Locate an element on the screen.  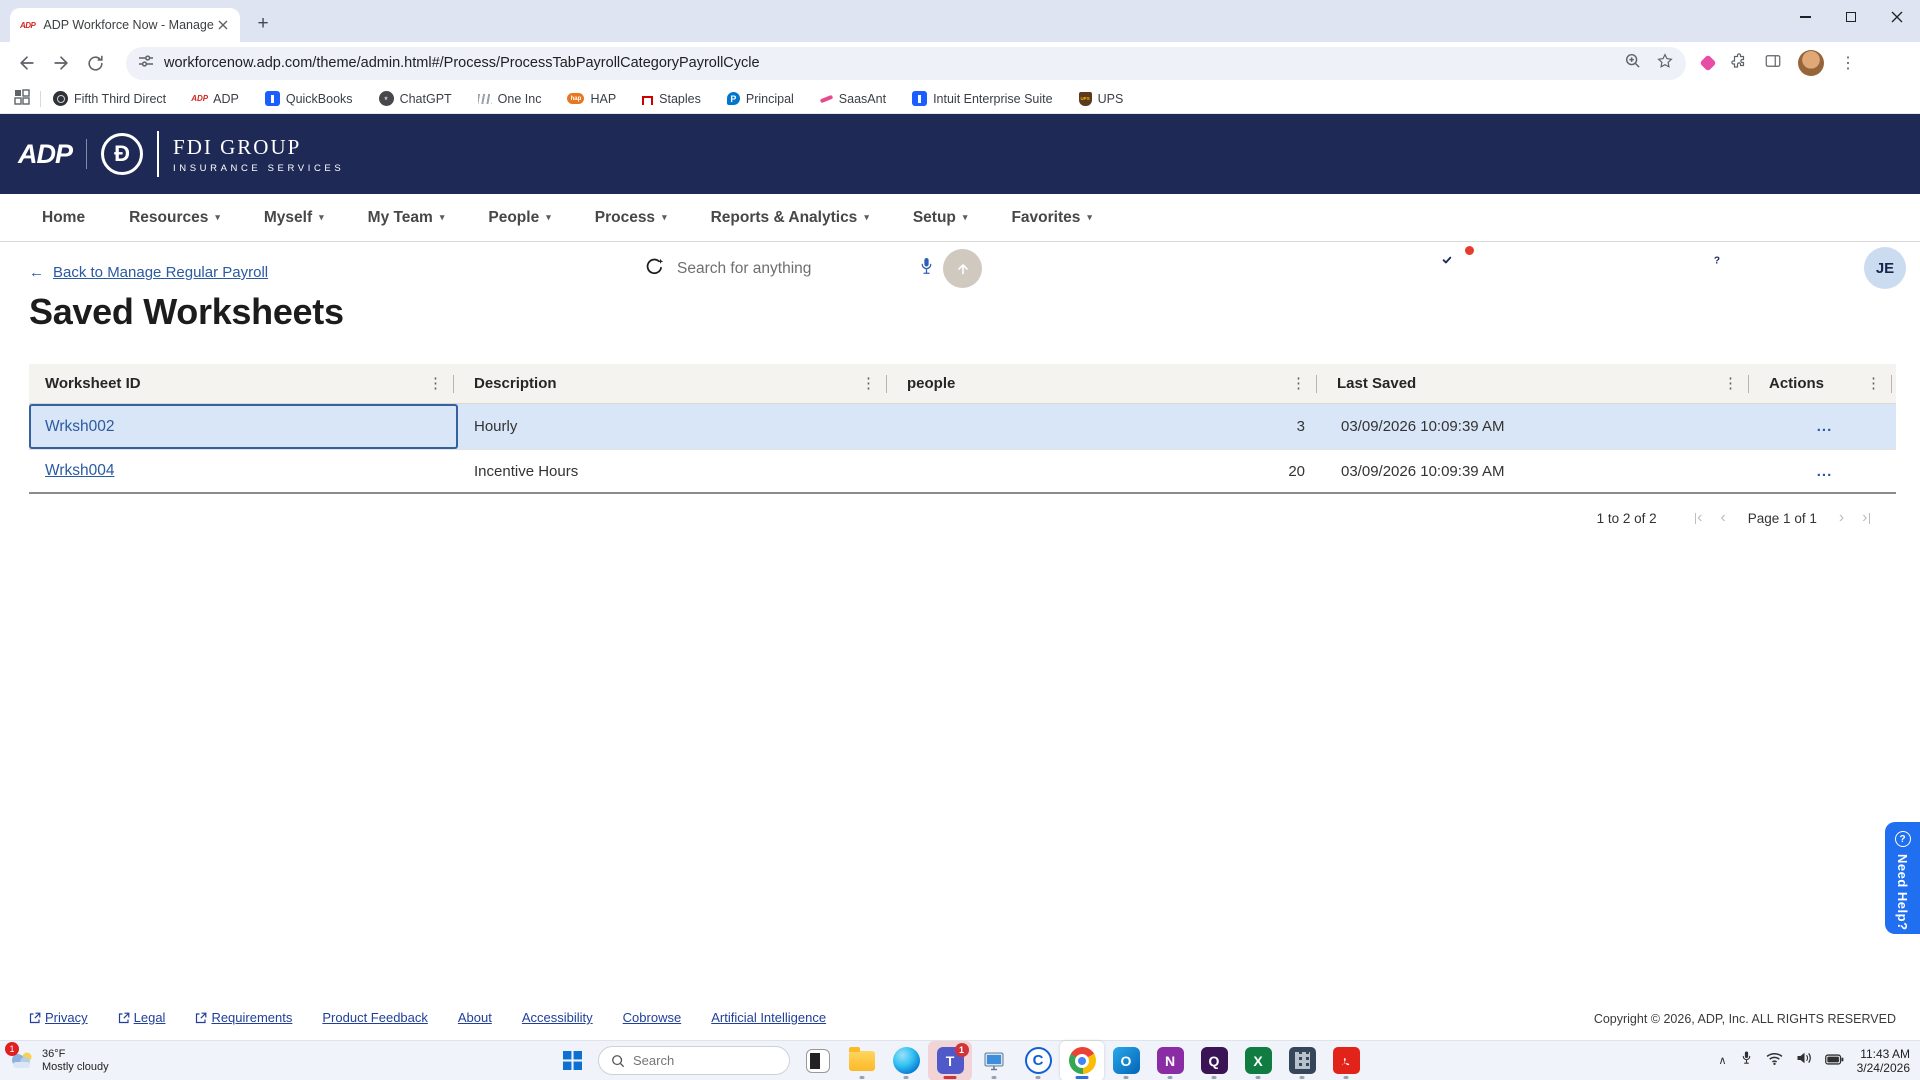
chrome-button is located at coordinates (1082, 1060).